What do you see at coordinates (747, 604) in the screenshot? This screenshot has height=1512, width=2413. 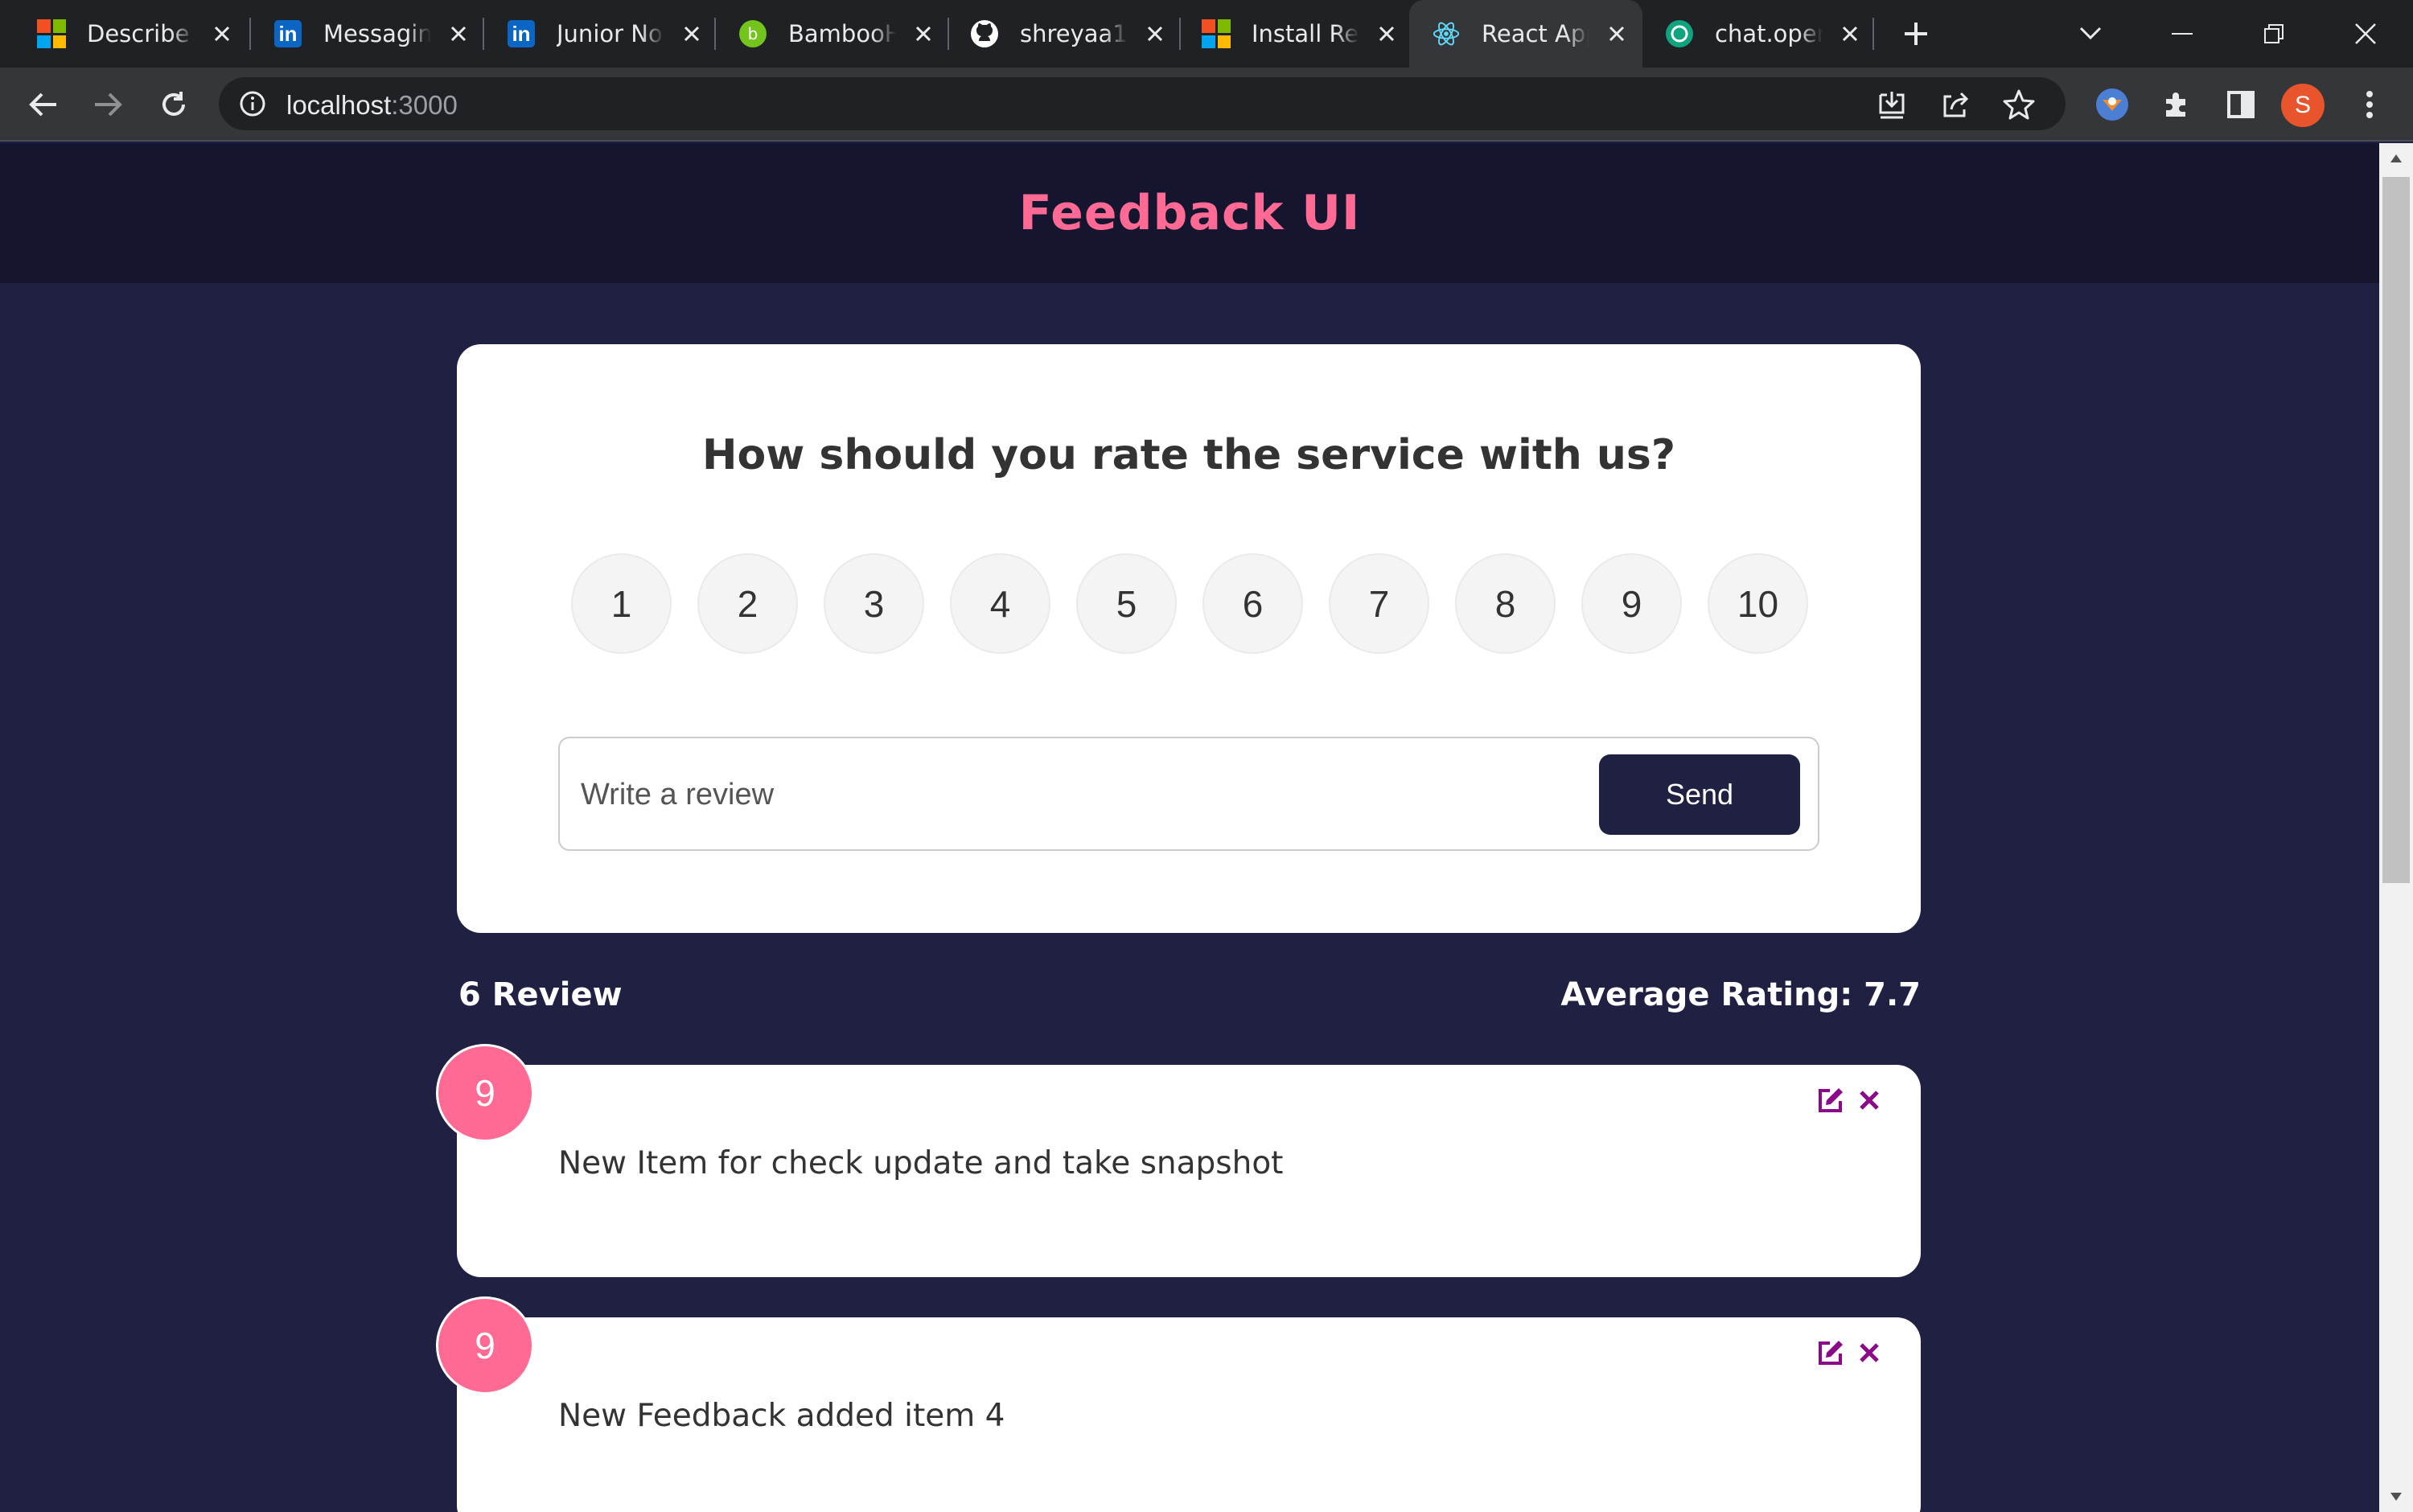 I see `rating-option-2: 2` at bounding box center [747, 604].